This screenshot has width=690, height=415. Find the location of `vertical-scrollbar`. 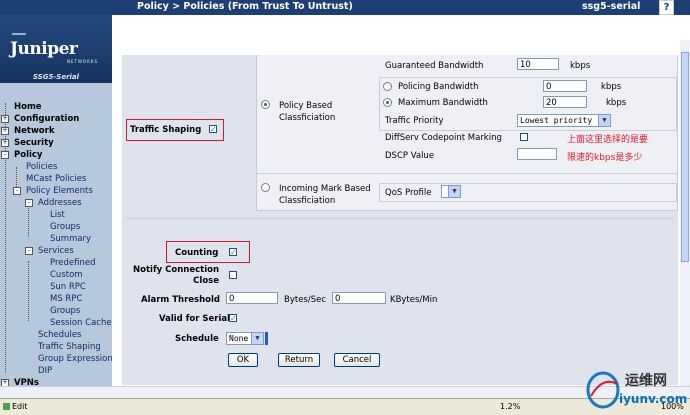

vertical-scrollbar is located at coordinates (685, 213).